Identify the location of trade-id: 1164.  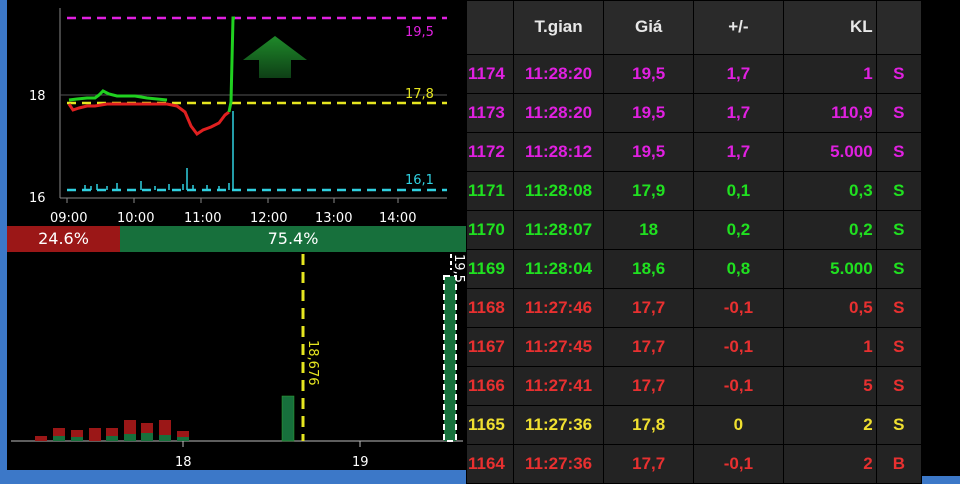
(490, 464).